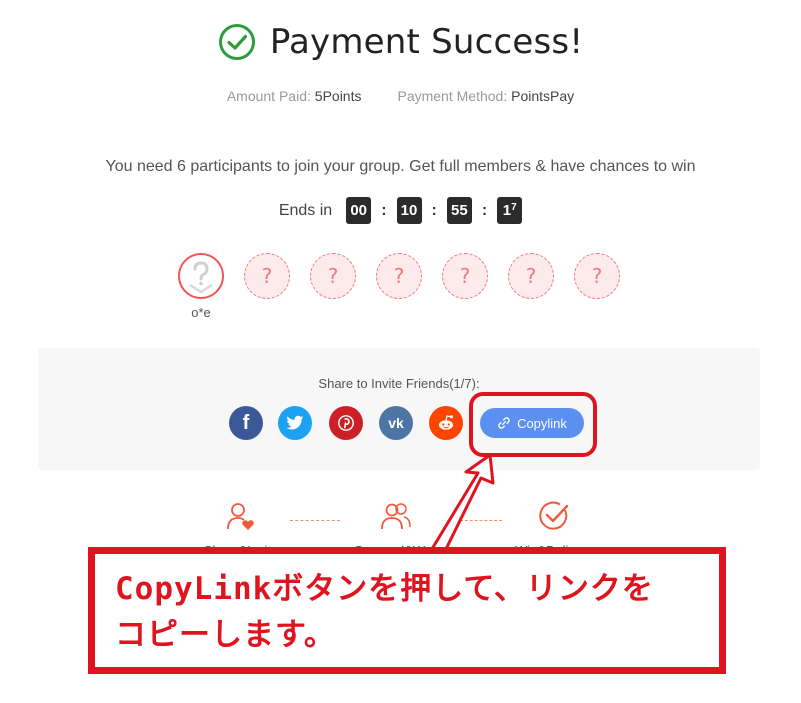 This screenshot has height=703, width=801. What do you see at coordinates (452, 96) in the screenshot?
I see `payment-method-label: Payment Method:` at bounding box center [452, 96].